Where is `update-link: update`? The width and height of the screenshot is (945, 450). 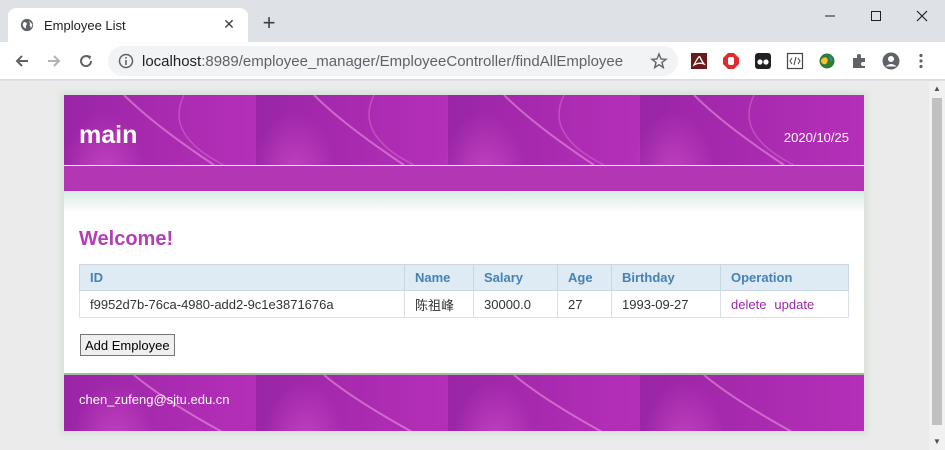 update-link: update is located at coordinates (794, 304).